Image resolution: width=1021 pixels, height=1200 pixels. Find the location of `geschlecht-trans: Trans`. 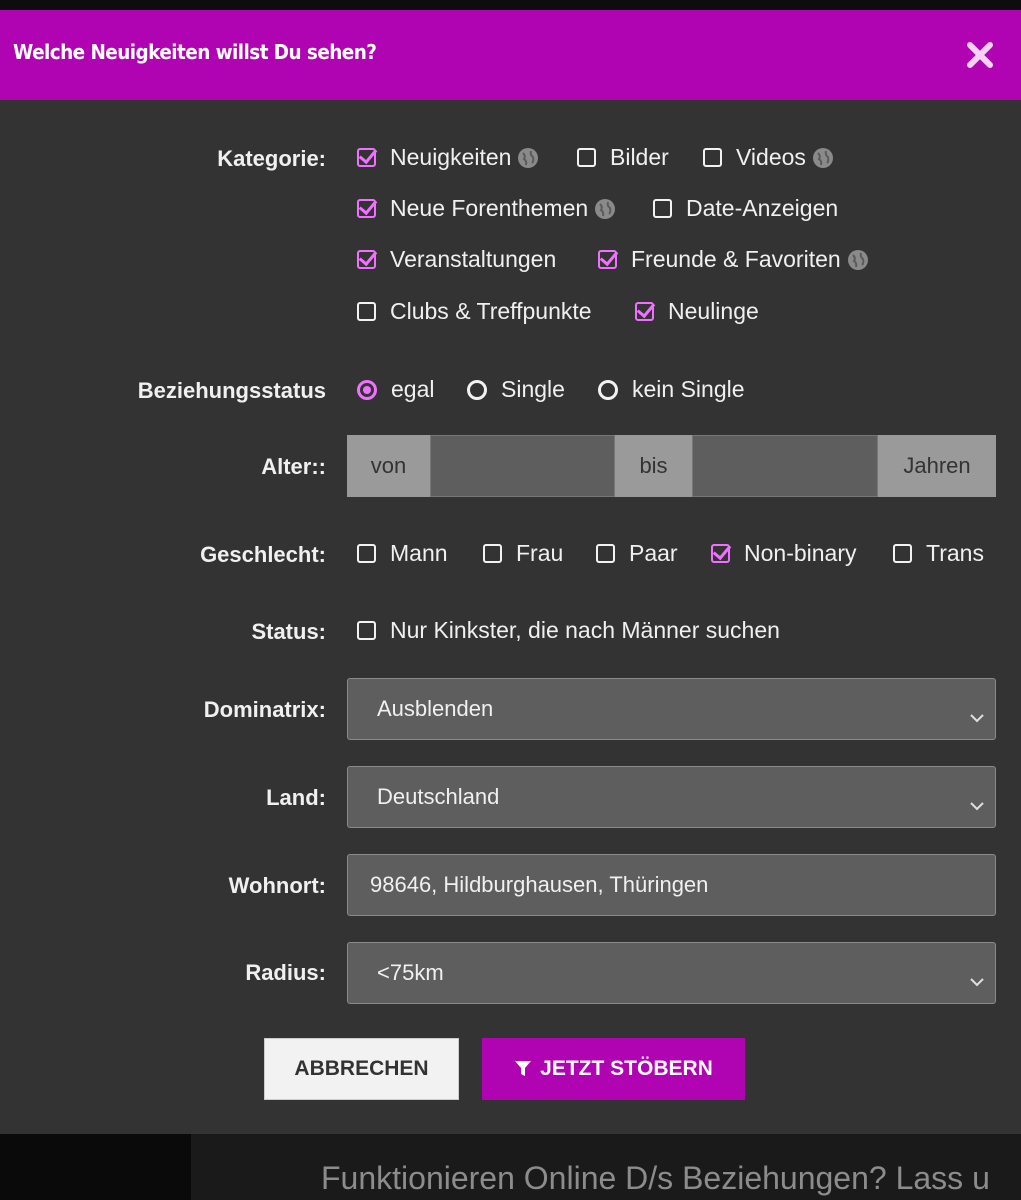

geschlecht-trans: Trans is located at coordinates (938, 553).